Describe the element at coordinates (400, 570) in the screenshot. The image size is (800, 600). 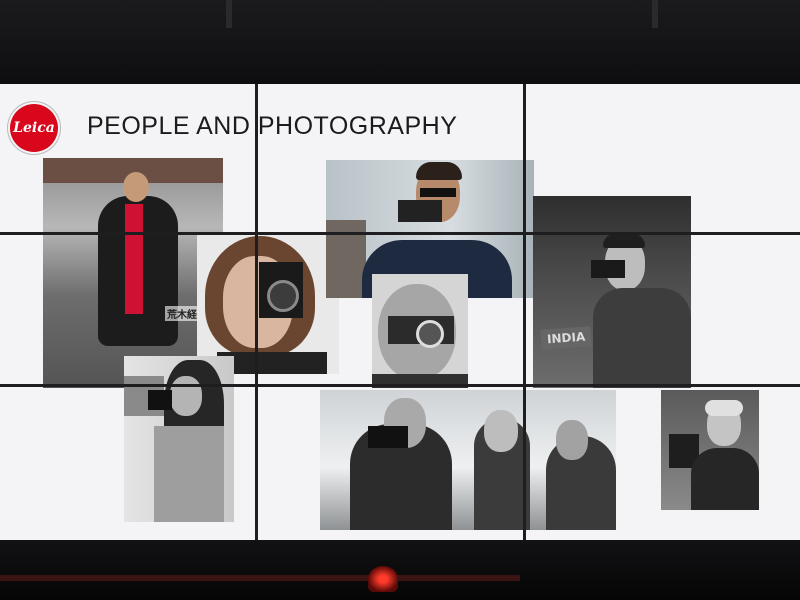
I see `stage-floor` at that location.